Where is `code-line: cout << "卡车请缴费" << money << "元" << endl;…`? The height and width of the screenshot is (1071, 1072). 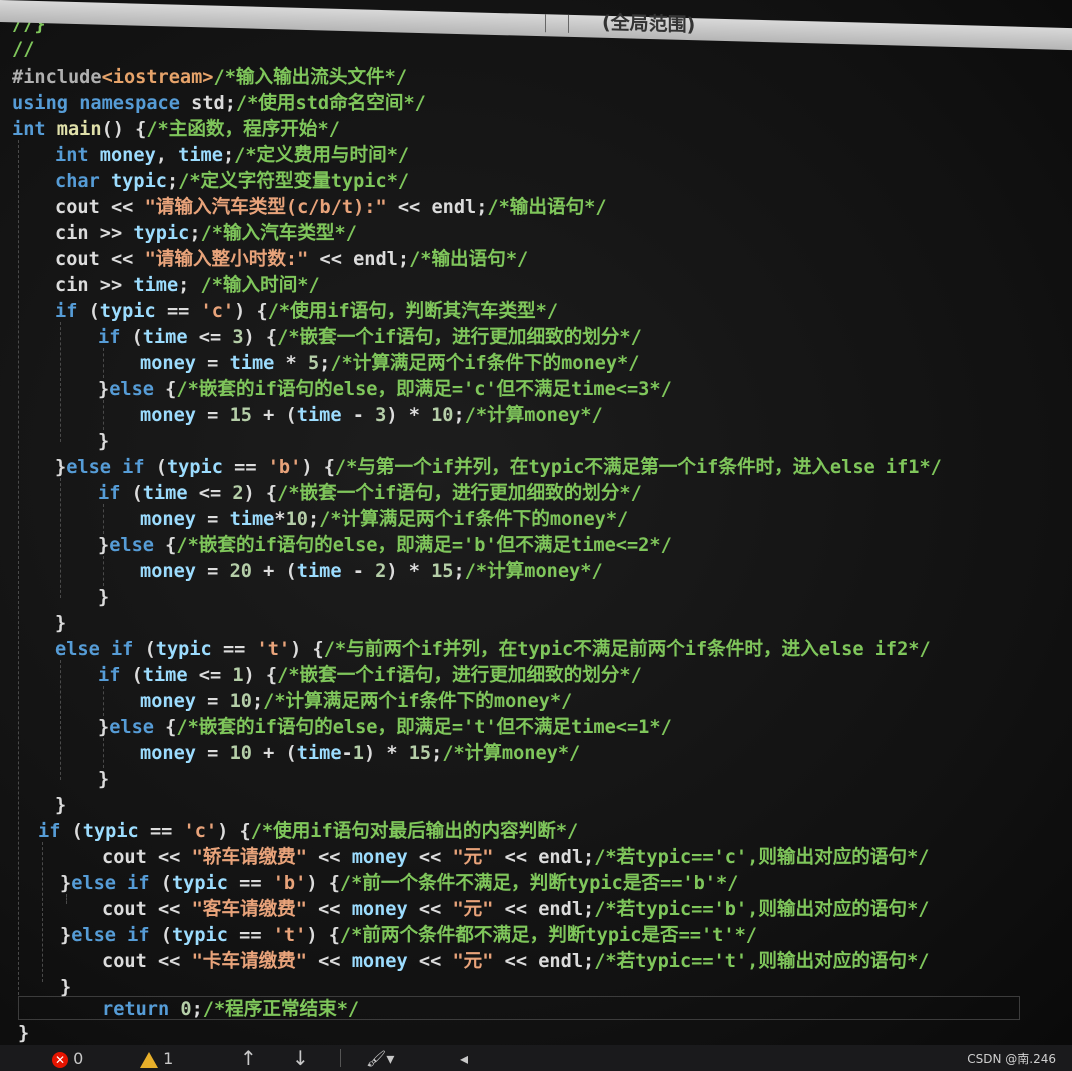
code-line: cout << "卡车请缴费" << money << "元" << endl;… is located at coordinates (515, 962).